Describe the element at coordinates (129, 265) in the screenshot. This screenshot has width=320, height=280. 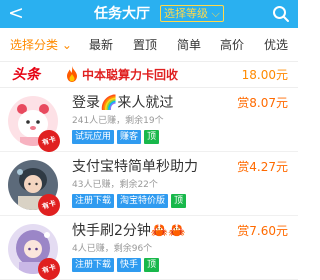
I see `task-tag: 快手` at that location.